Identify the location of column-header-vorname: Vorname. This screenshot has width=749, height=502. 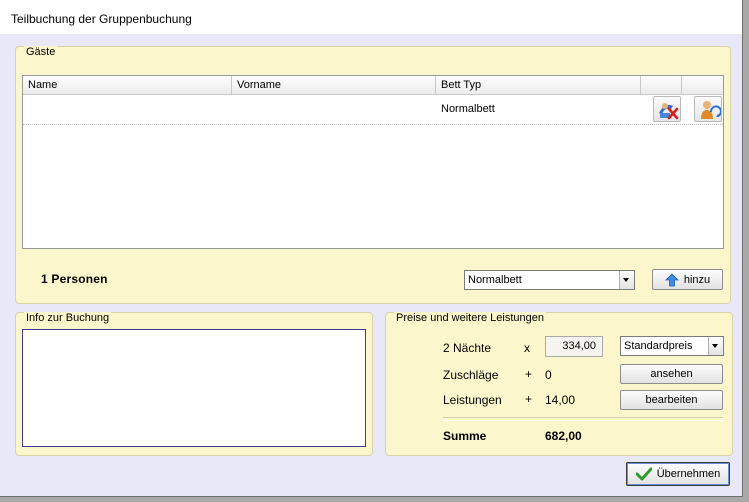
(334, 85).